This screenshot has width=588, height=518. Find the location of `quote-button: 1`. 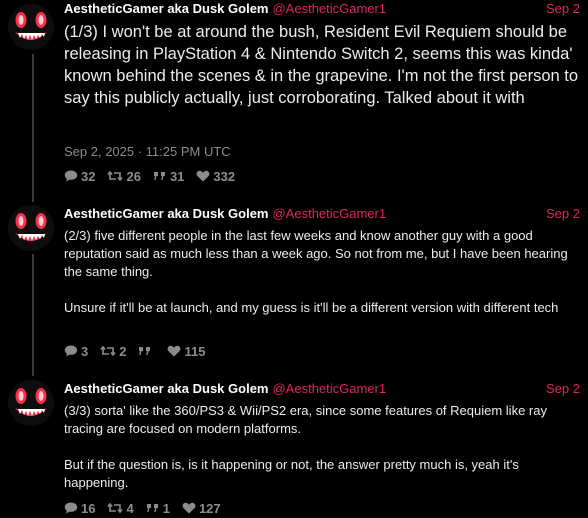

quote-button: 1 is located at coordinates (158, 508).